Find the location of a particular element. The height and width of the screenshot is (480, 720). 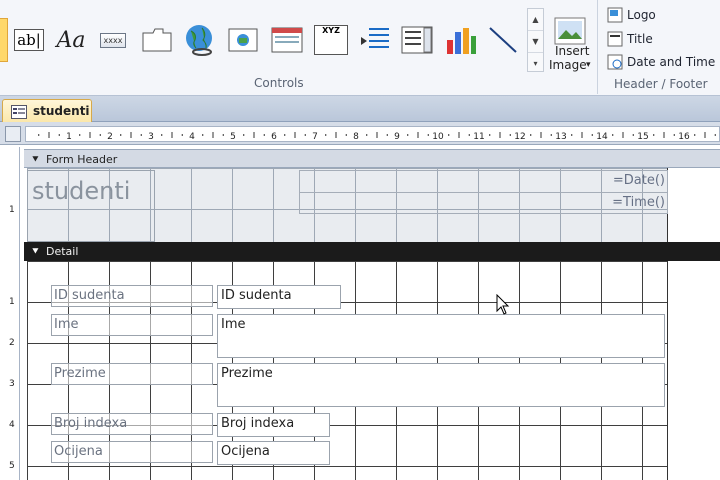

vruler-mark: 1 is located at coordinates (12, 210).